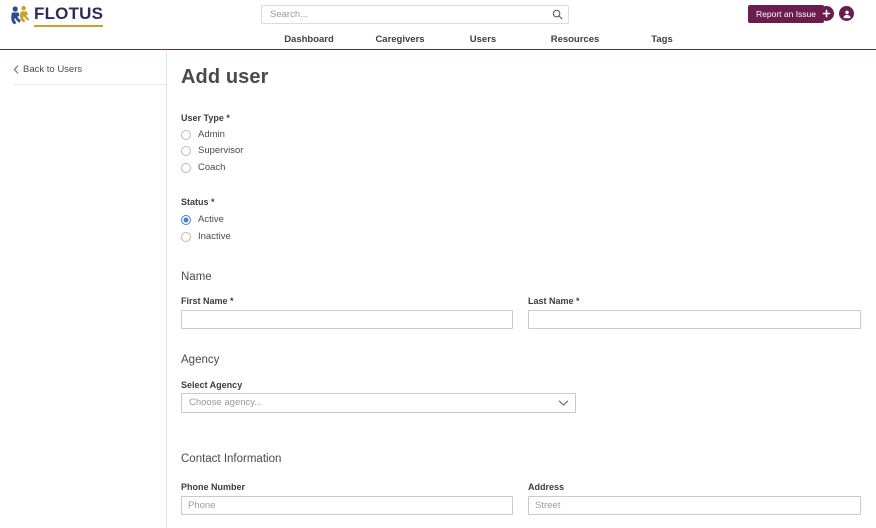 The width and height of the screenshot is (876, 528). What do you see at coordinates (483, 39) in the screenshot?
I see `nav-item-users: Users` at bounding box center [483, 39].